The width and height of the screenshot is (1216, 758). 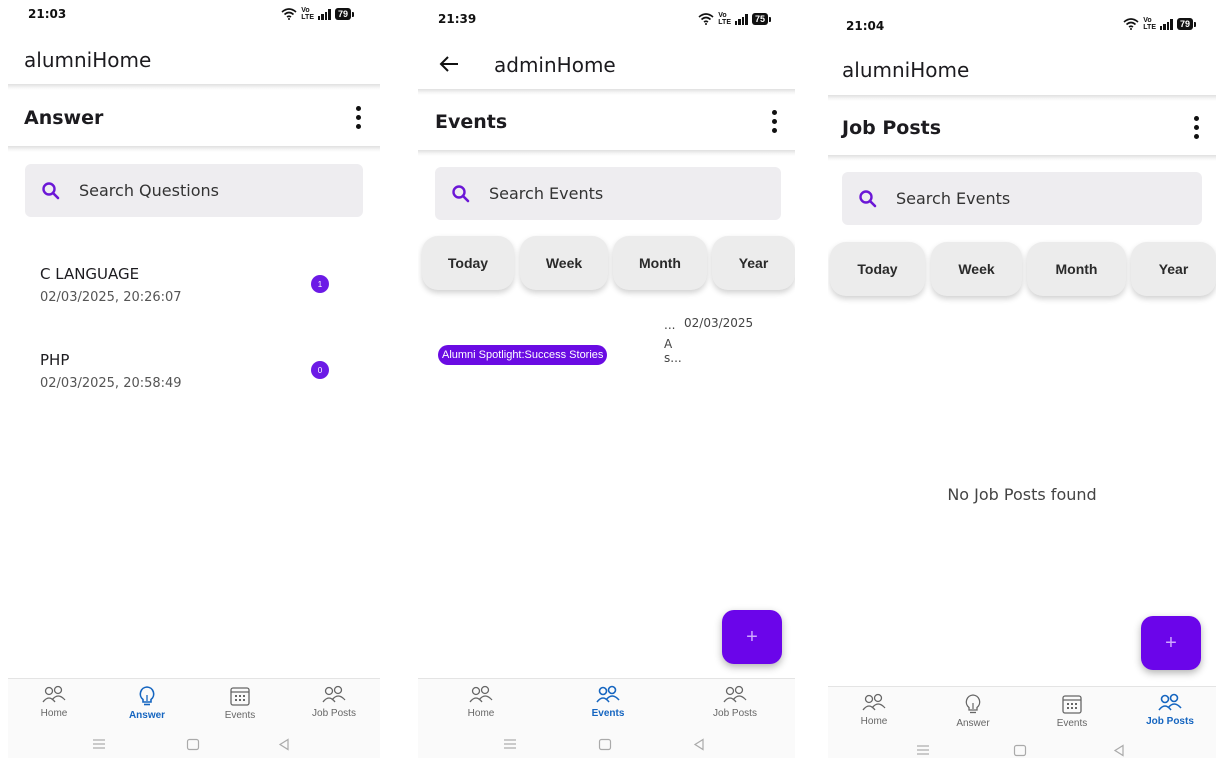 What do you see at coordinates (344, 14) in the screenshot?
I see `battery-icon: 79` at bounding box center [344, 14].